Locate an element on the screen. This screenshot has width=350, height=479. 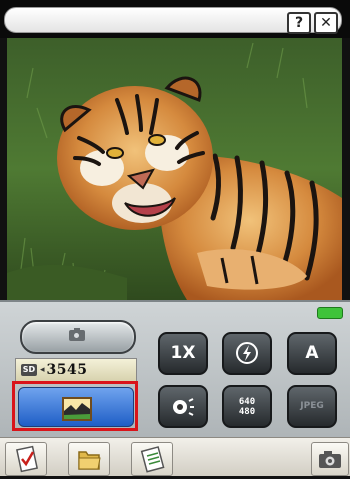
help-icon: ? is located at coordinates (299, 23).